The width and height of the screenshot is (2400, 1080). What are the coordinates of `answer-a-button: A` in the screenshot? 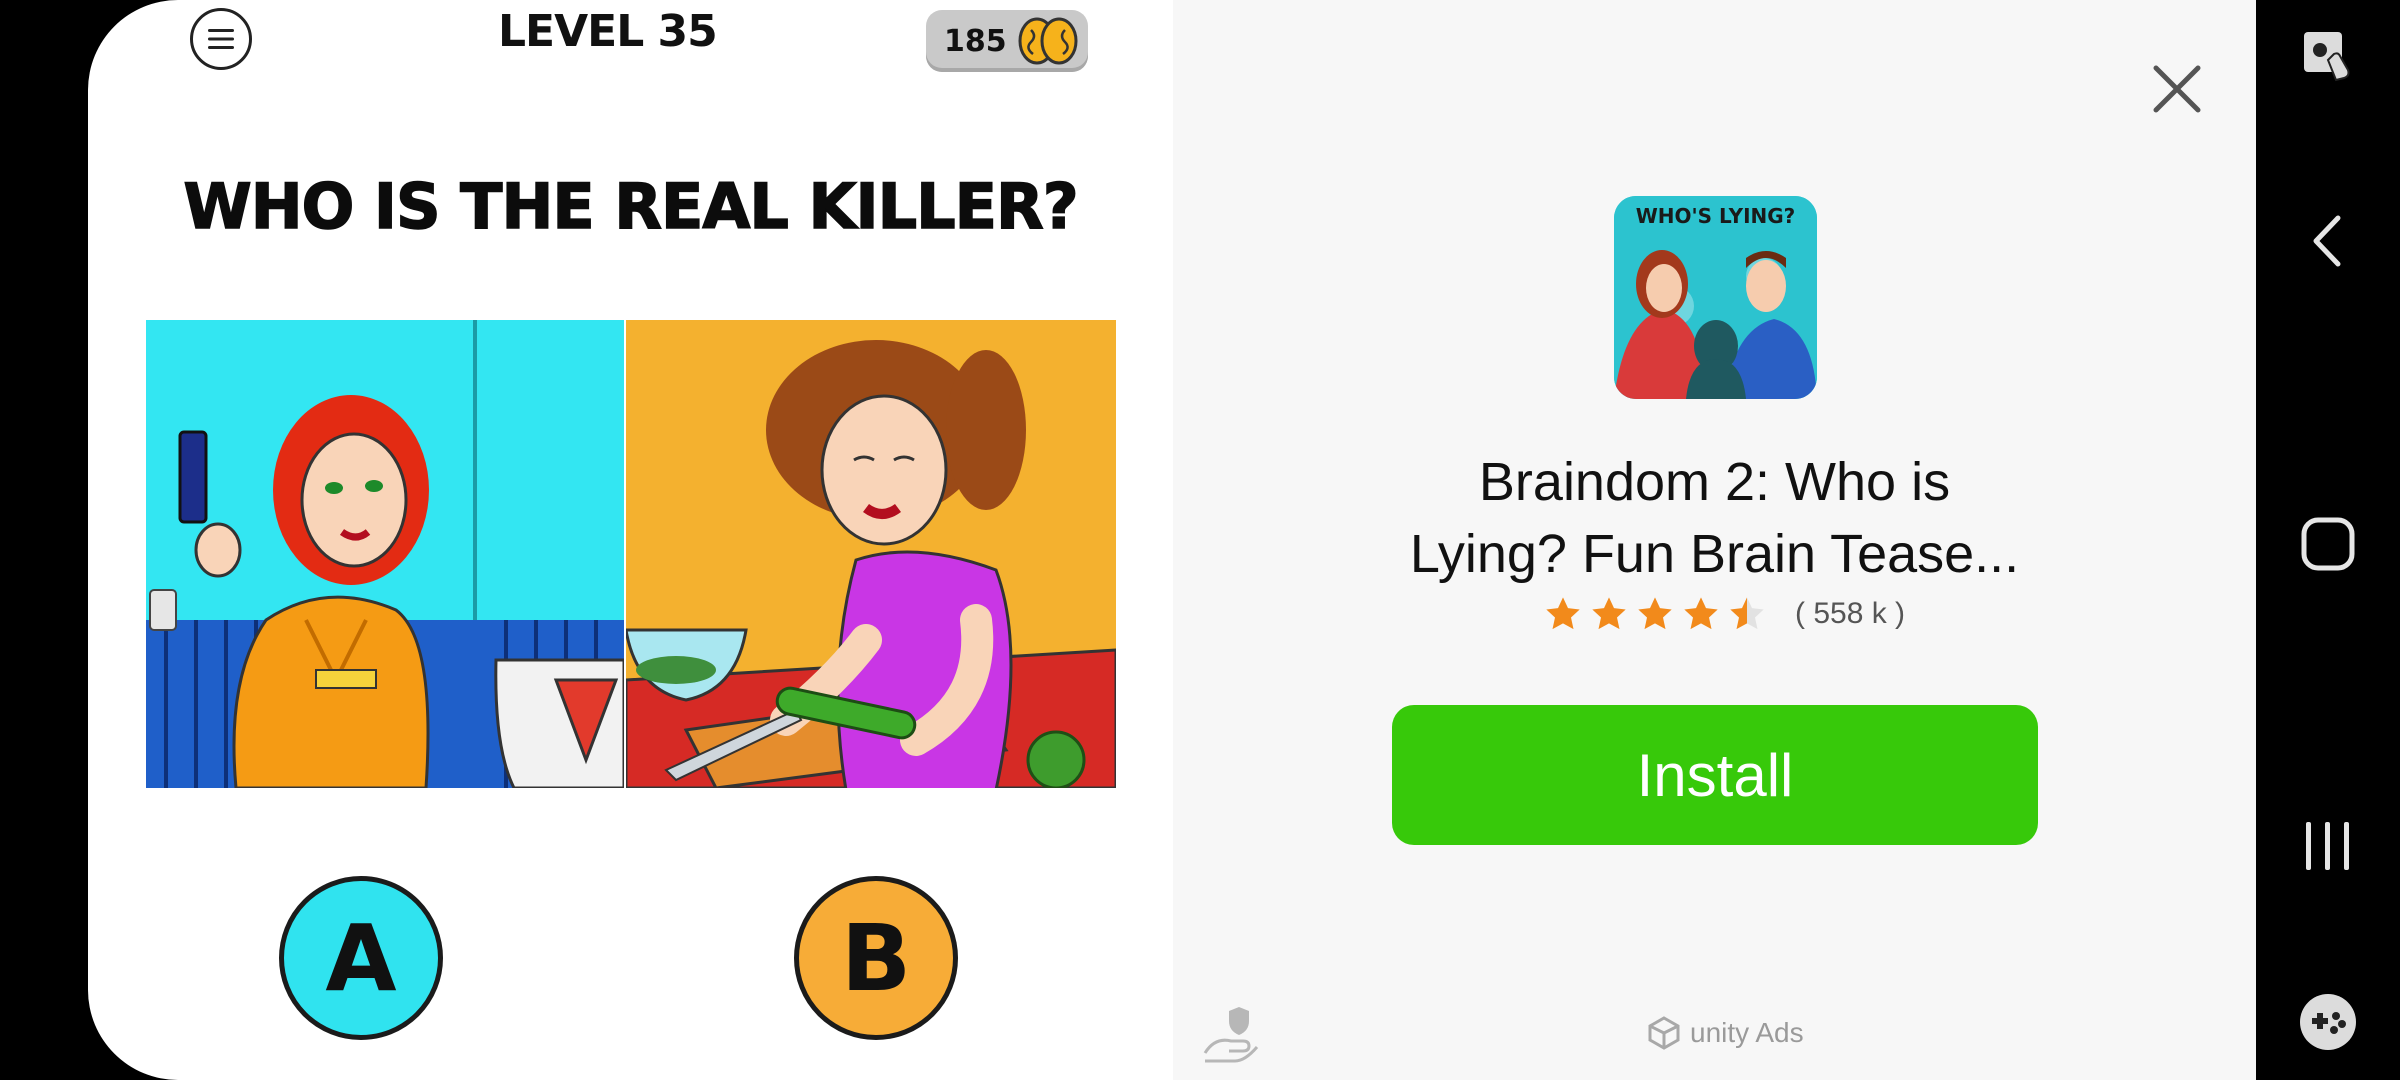 It's located at (361, 958).